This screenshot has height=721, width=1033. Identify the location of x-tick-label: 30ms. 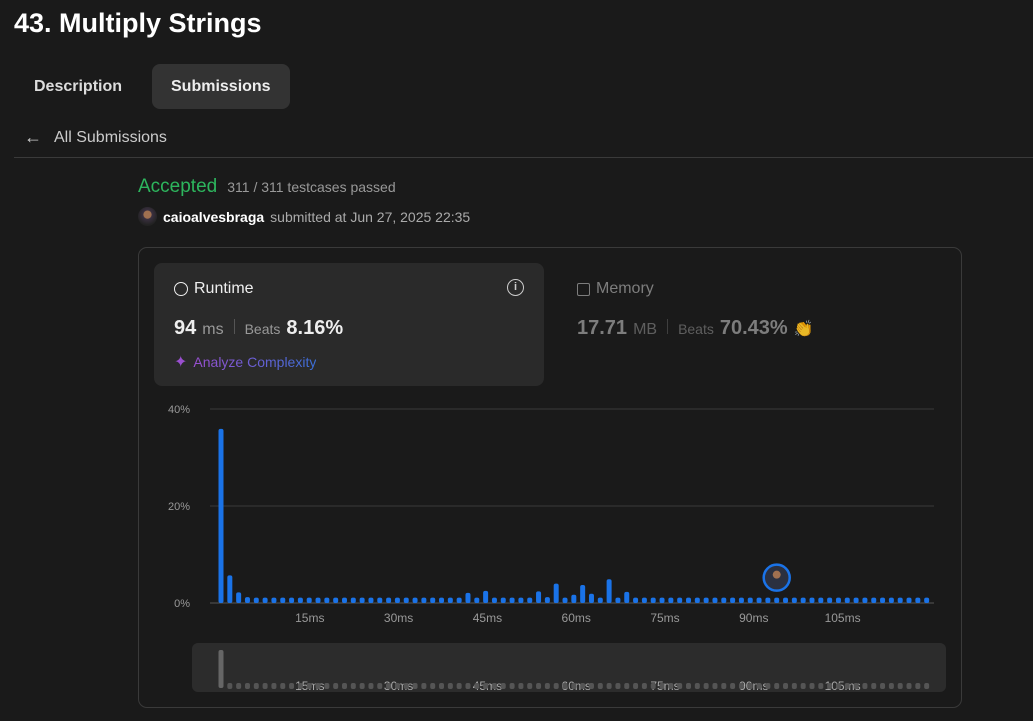
(398, 618).